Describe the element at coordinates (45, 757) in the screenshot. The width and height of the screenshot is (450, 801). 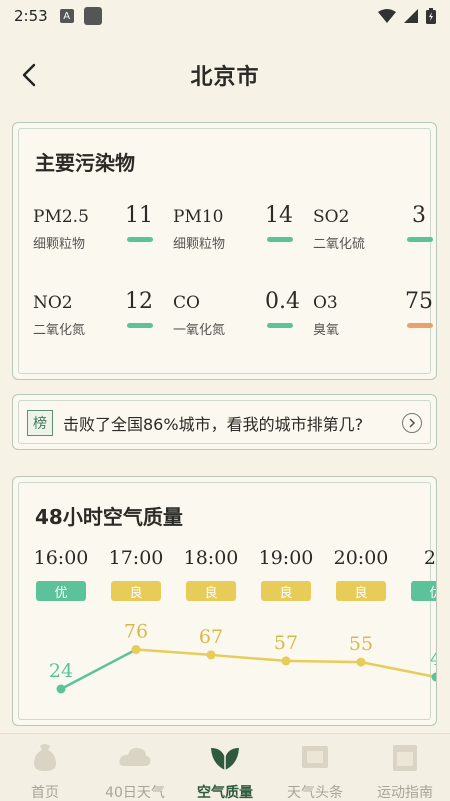
I see `bag-icon` at that location.